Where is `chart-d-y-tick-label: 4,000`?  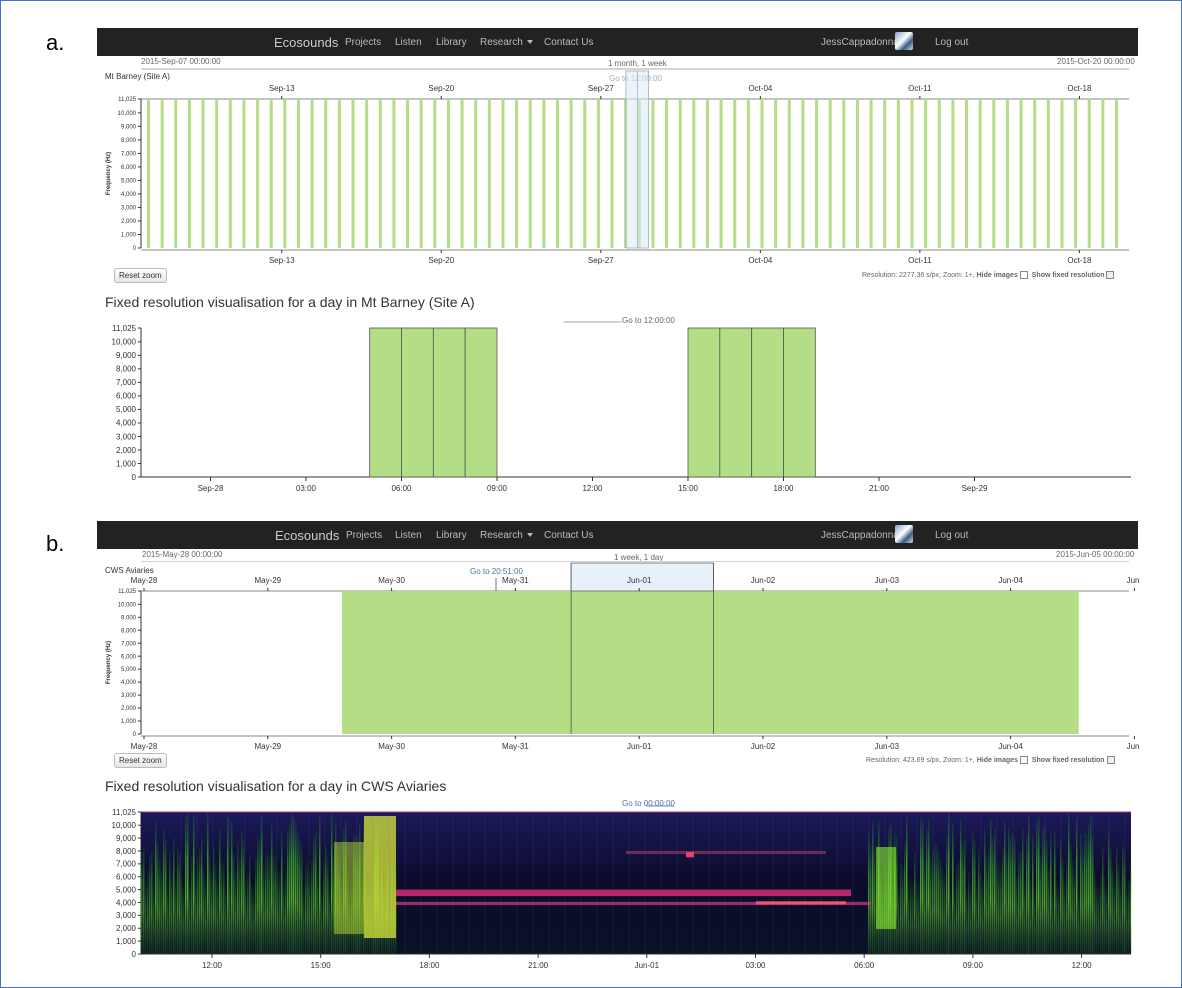
chart-d-y-tick-label: 4,000 is located at coordinates (126, 902).